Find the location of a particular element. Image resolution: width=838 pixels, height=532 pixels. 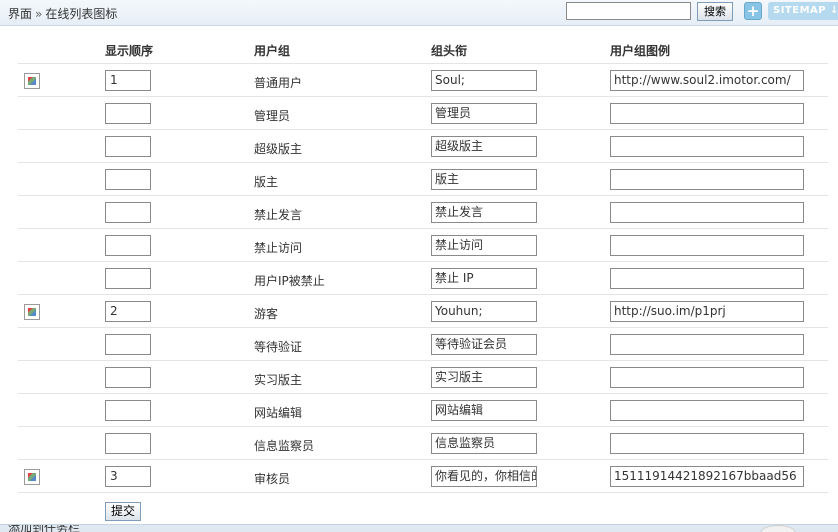

group-title-input: 实习版主 is located at coordinates (484, 377).